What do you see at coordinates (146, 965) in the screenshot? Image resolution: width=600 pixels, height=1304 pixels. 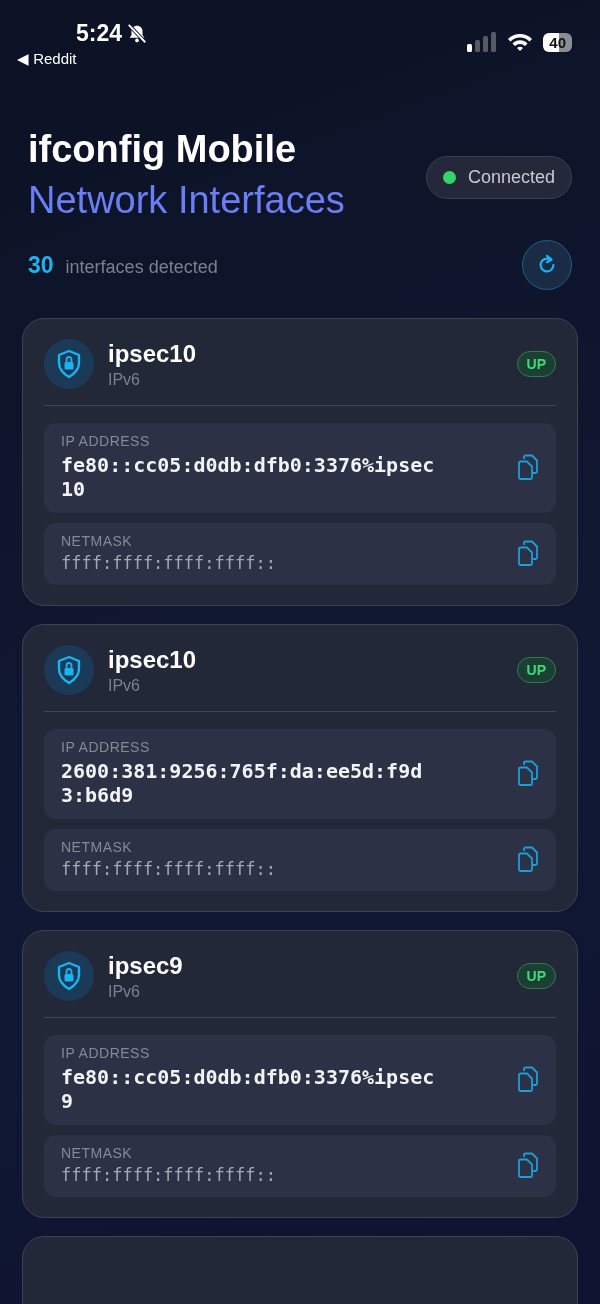 I see `interface-name: ipsec9` at bounding box center [146, 965].